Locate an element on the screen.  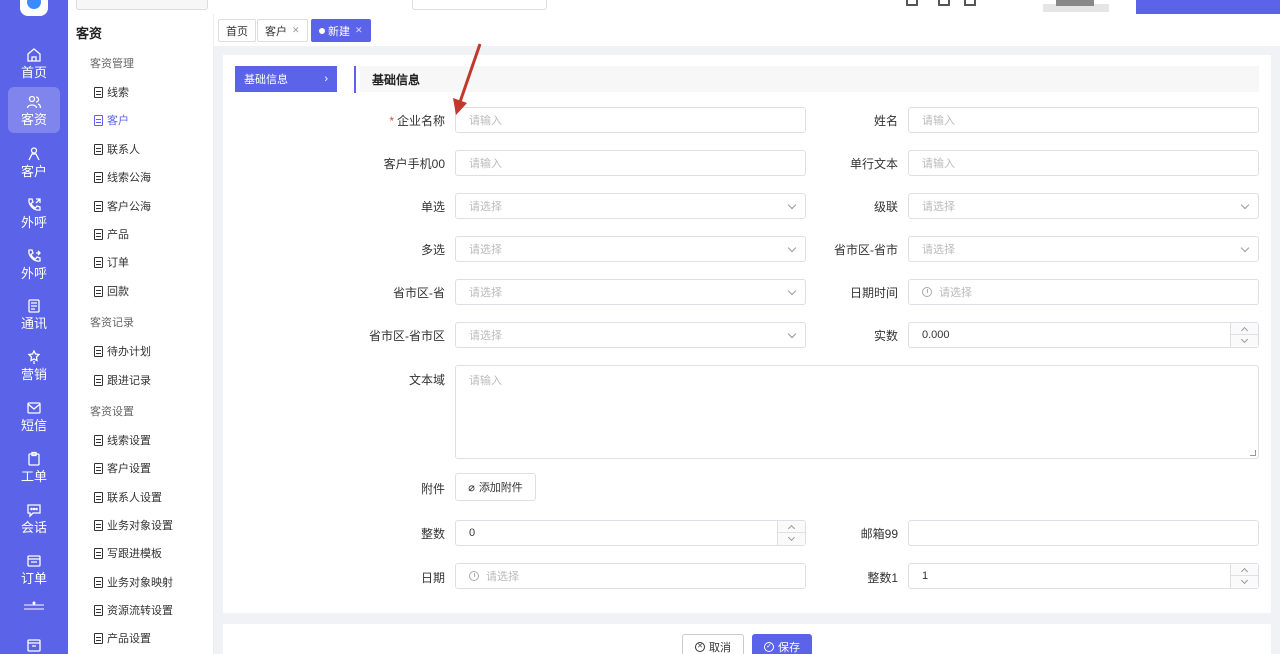
region-full-label: 省市区-省市区 is located at coordinates (407, 336).